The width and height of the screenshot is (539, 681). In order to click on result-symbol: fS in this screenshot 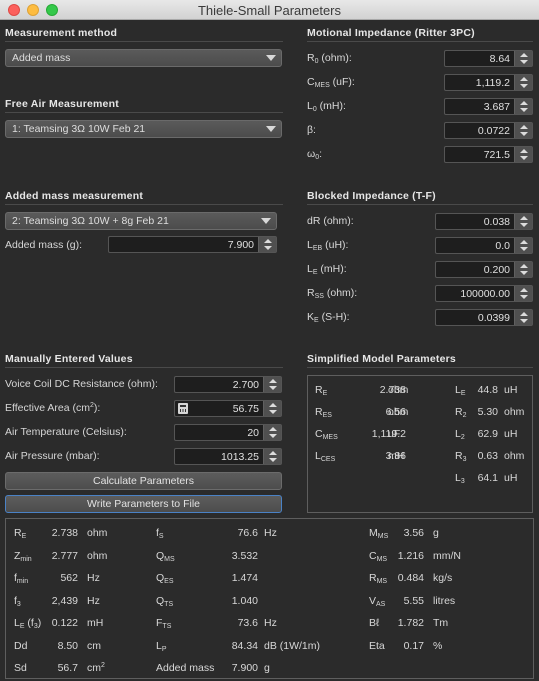, I will do `click(160, 533)`.